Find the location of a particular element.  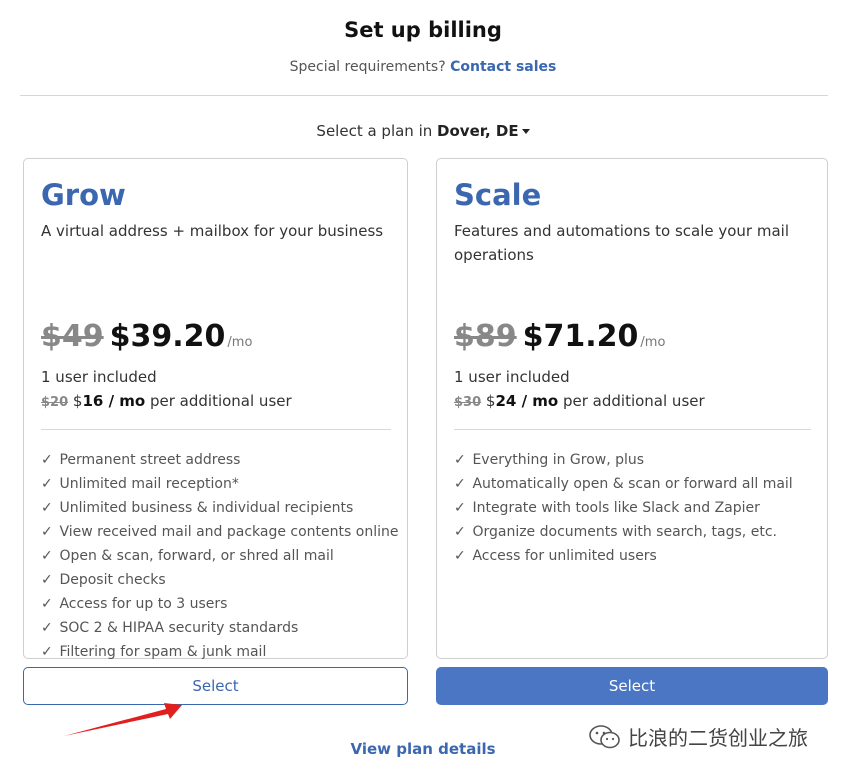

plan-name: Grow is located at coordinates (83, 195).